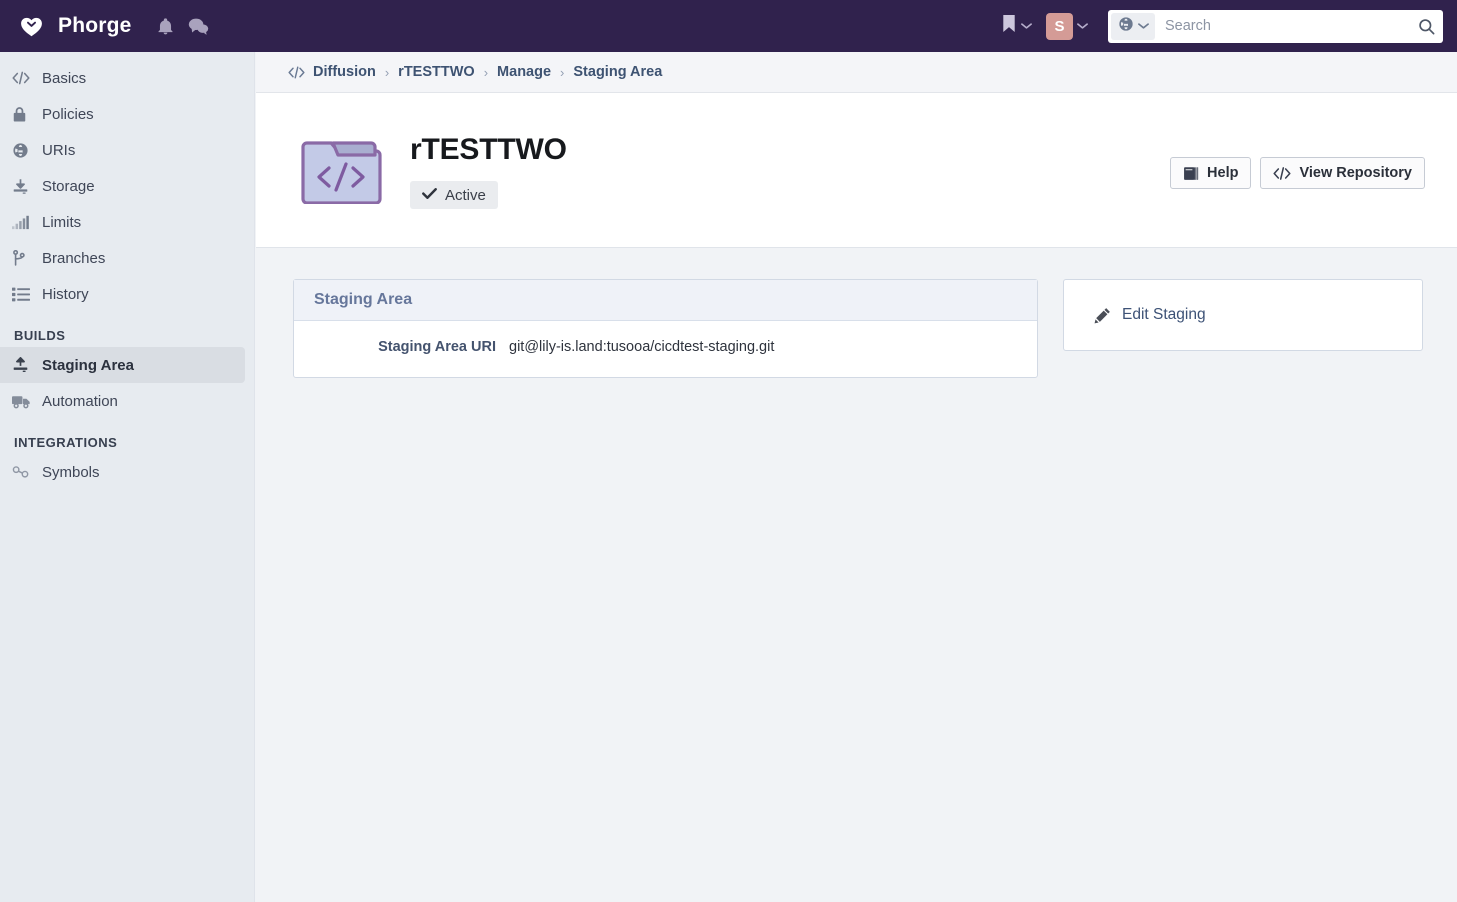 Image resolution: width=1457 pixels, height=902 pixels. I want to click on page-header-actions: Help View Repository, so click(1297, 173).